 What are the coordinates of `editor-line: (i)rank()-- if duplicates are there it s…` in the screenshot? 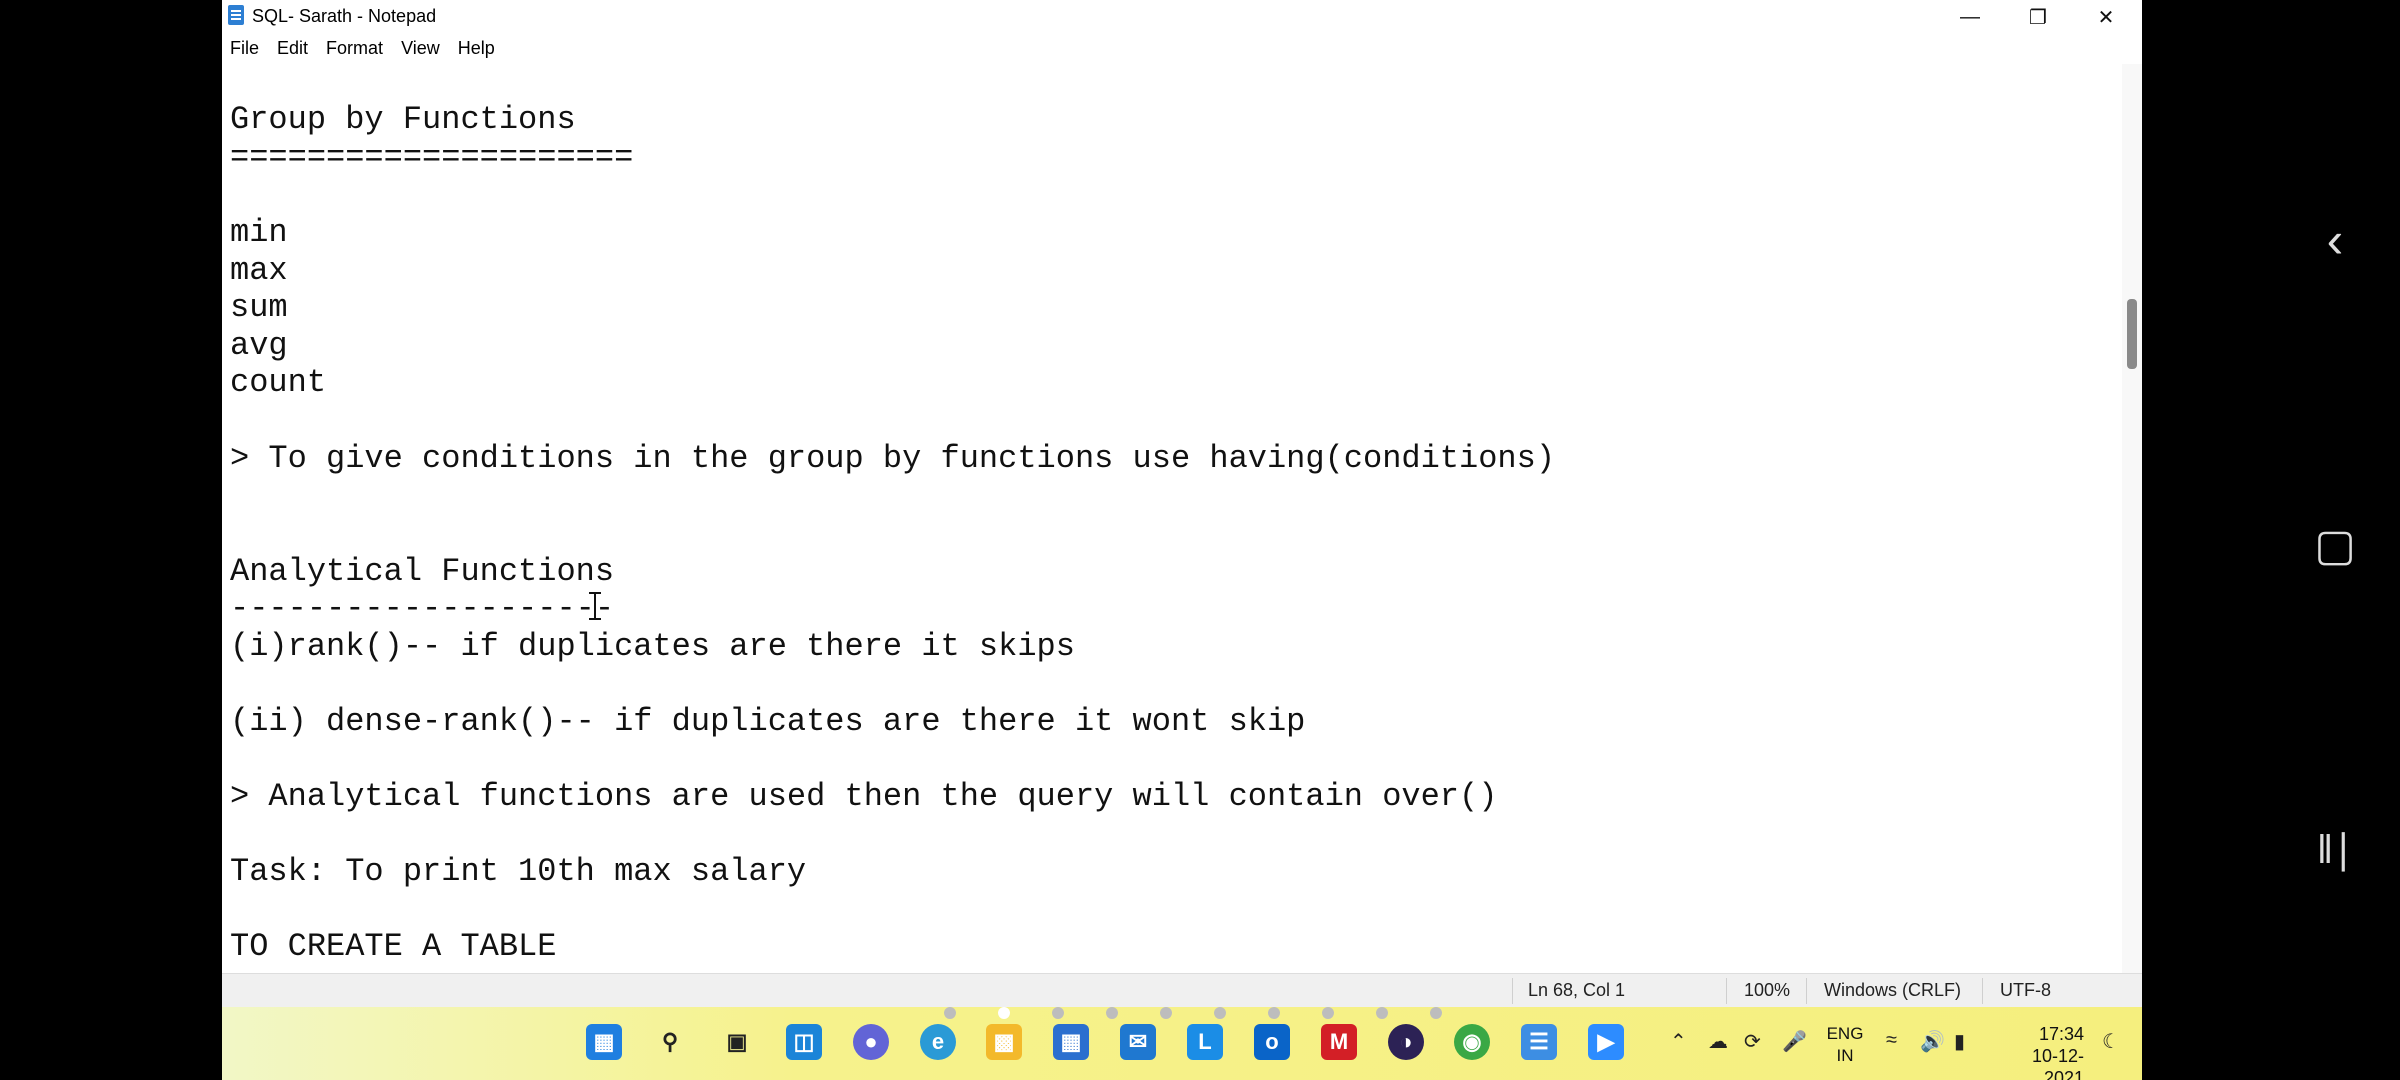 It's located at (652, 646).